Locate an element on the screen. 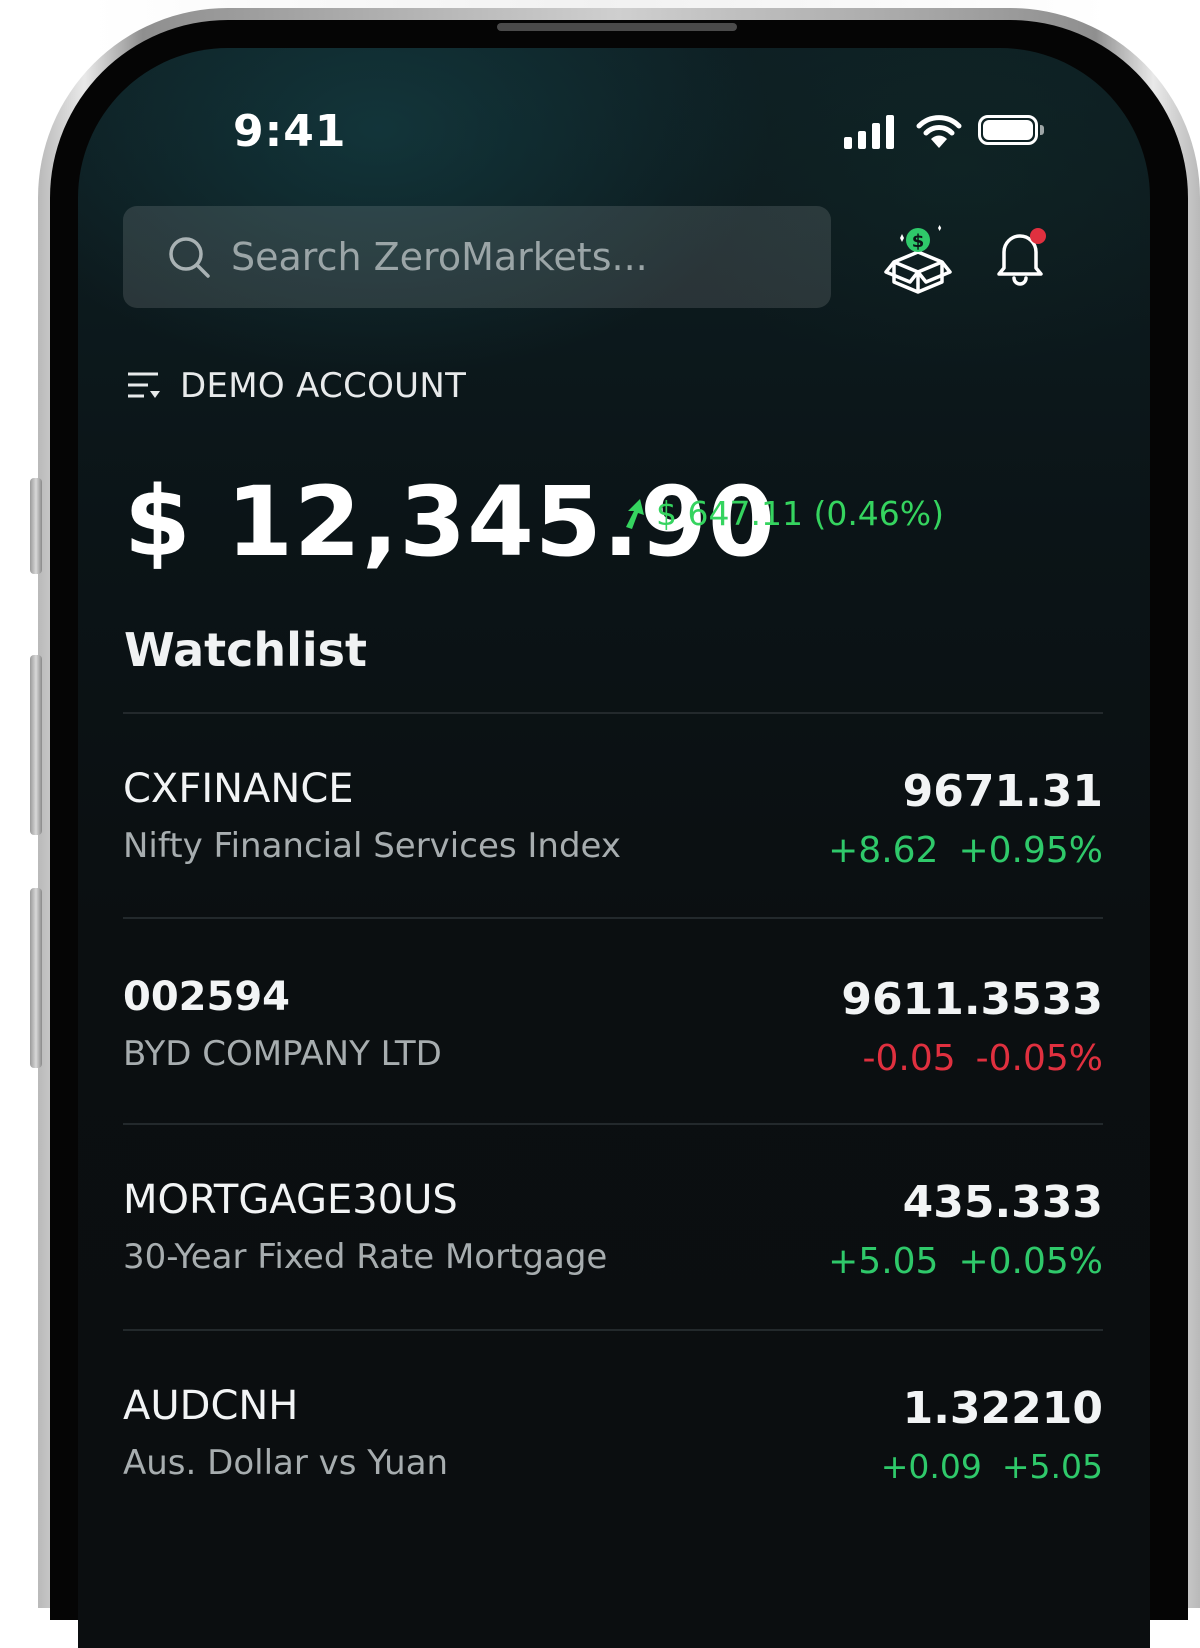  bell-icon is located at coordinates (1022, 255).